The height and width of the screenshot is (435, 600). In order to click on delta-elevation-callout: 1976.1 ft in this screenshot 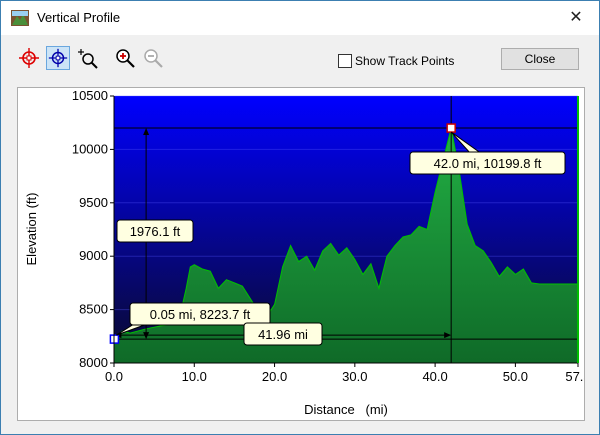, I will do `click(155, 231)`.